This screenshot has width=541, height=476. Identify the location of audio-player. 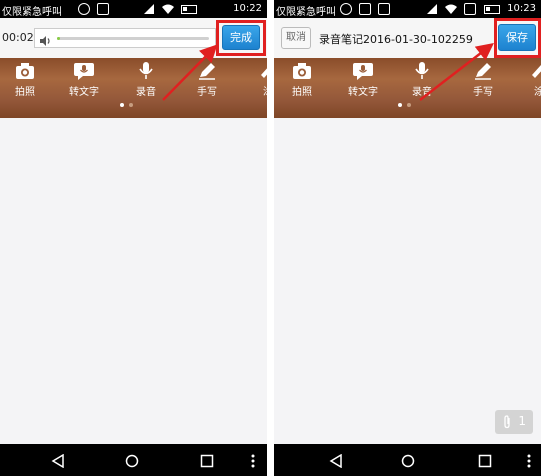
(125, 38).